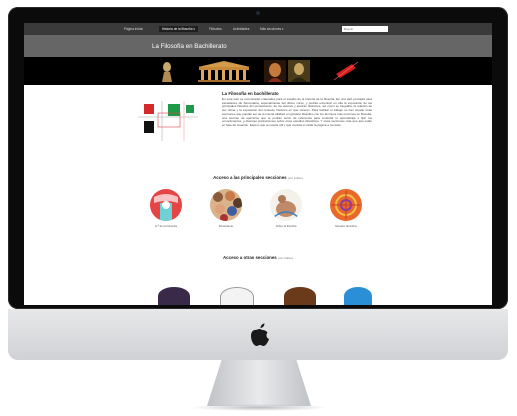 This screenshot has height=416, width=517. What do you see at coordinates (168, 121) in the screenshot?
I see `intro-illustration` at bounding box center [168, 121].